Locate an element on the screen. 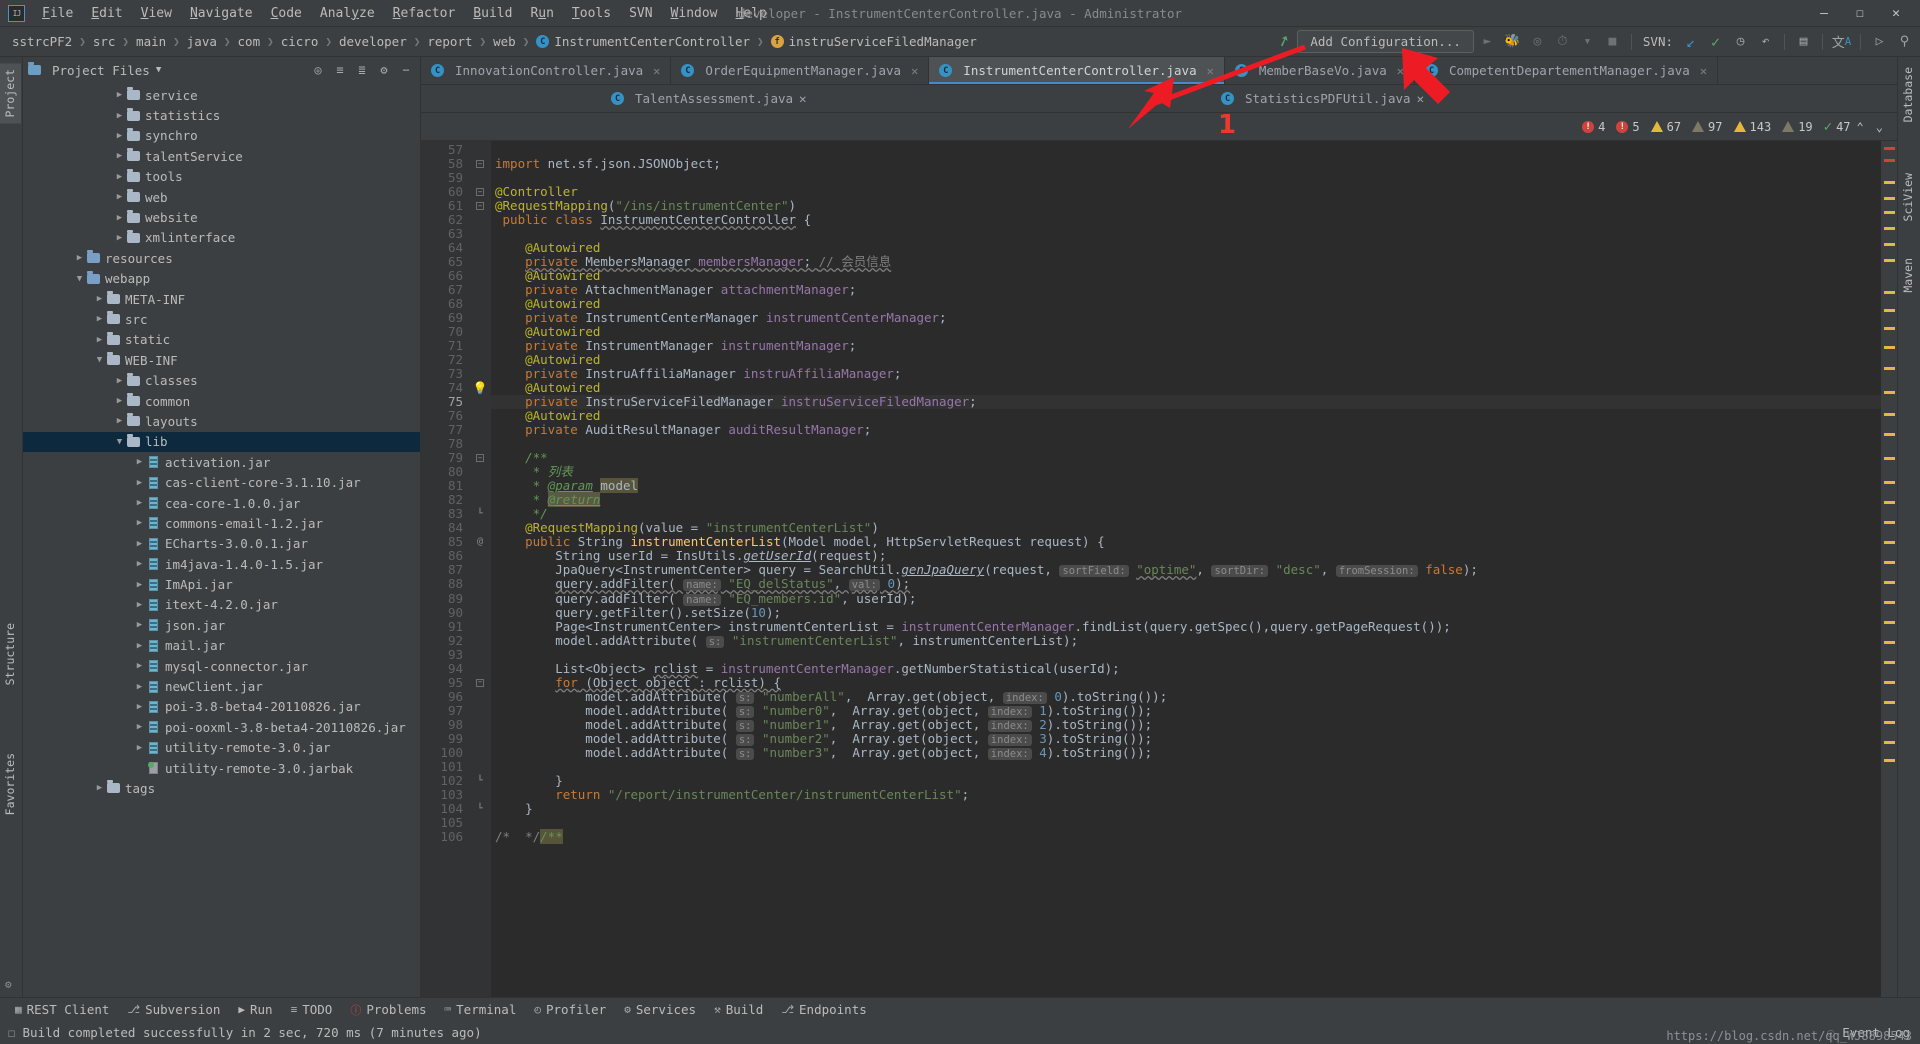 The height and width of the screenshot is (1044, 1920). inspection-counters: ! 4! 5 67 97 143 19 ✓ 47 is located at coordinates (1711, 127).